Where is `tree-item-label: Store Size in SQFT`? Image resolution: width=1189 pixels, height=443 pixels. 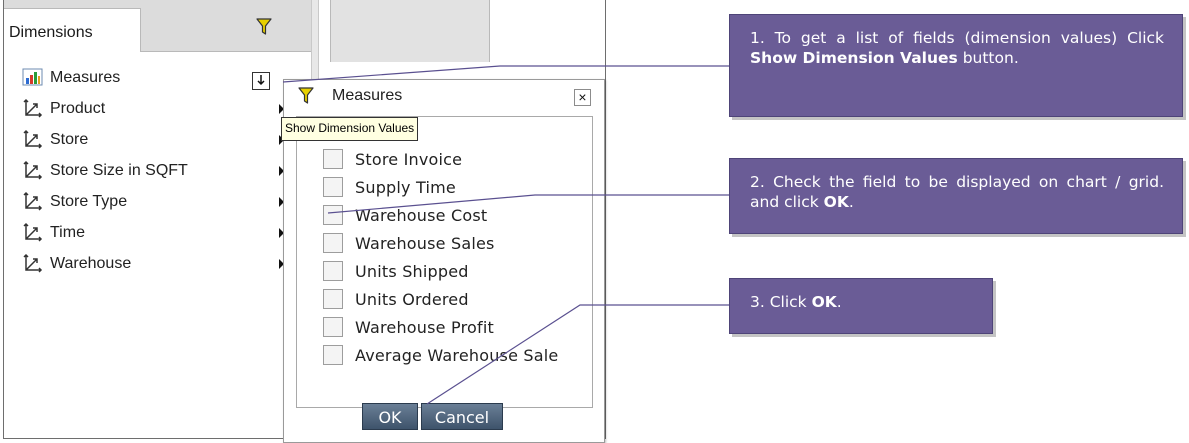 tree-item-label: Store Size in SQFT is located at coordinates (119, 170).